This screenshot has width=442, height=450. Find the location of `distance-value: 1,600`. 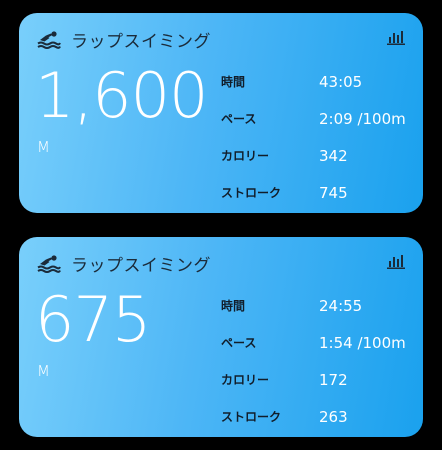

distance-value: 1,600 is located at coordinates (121, 95).